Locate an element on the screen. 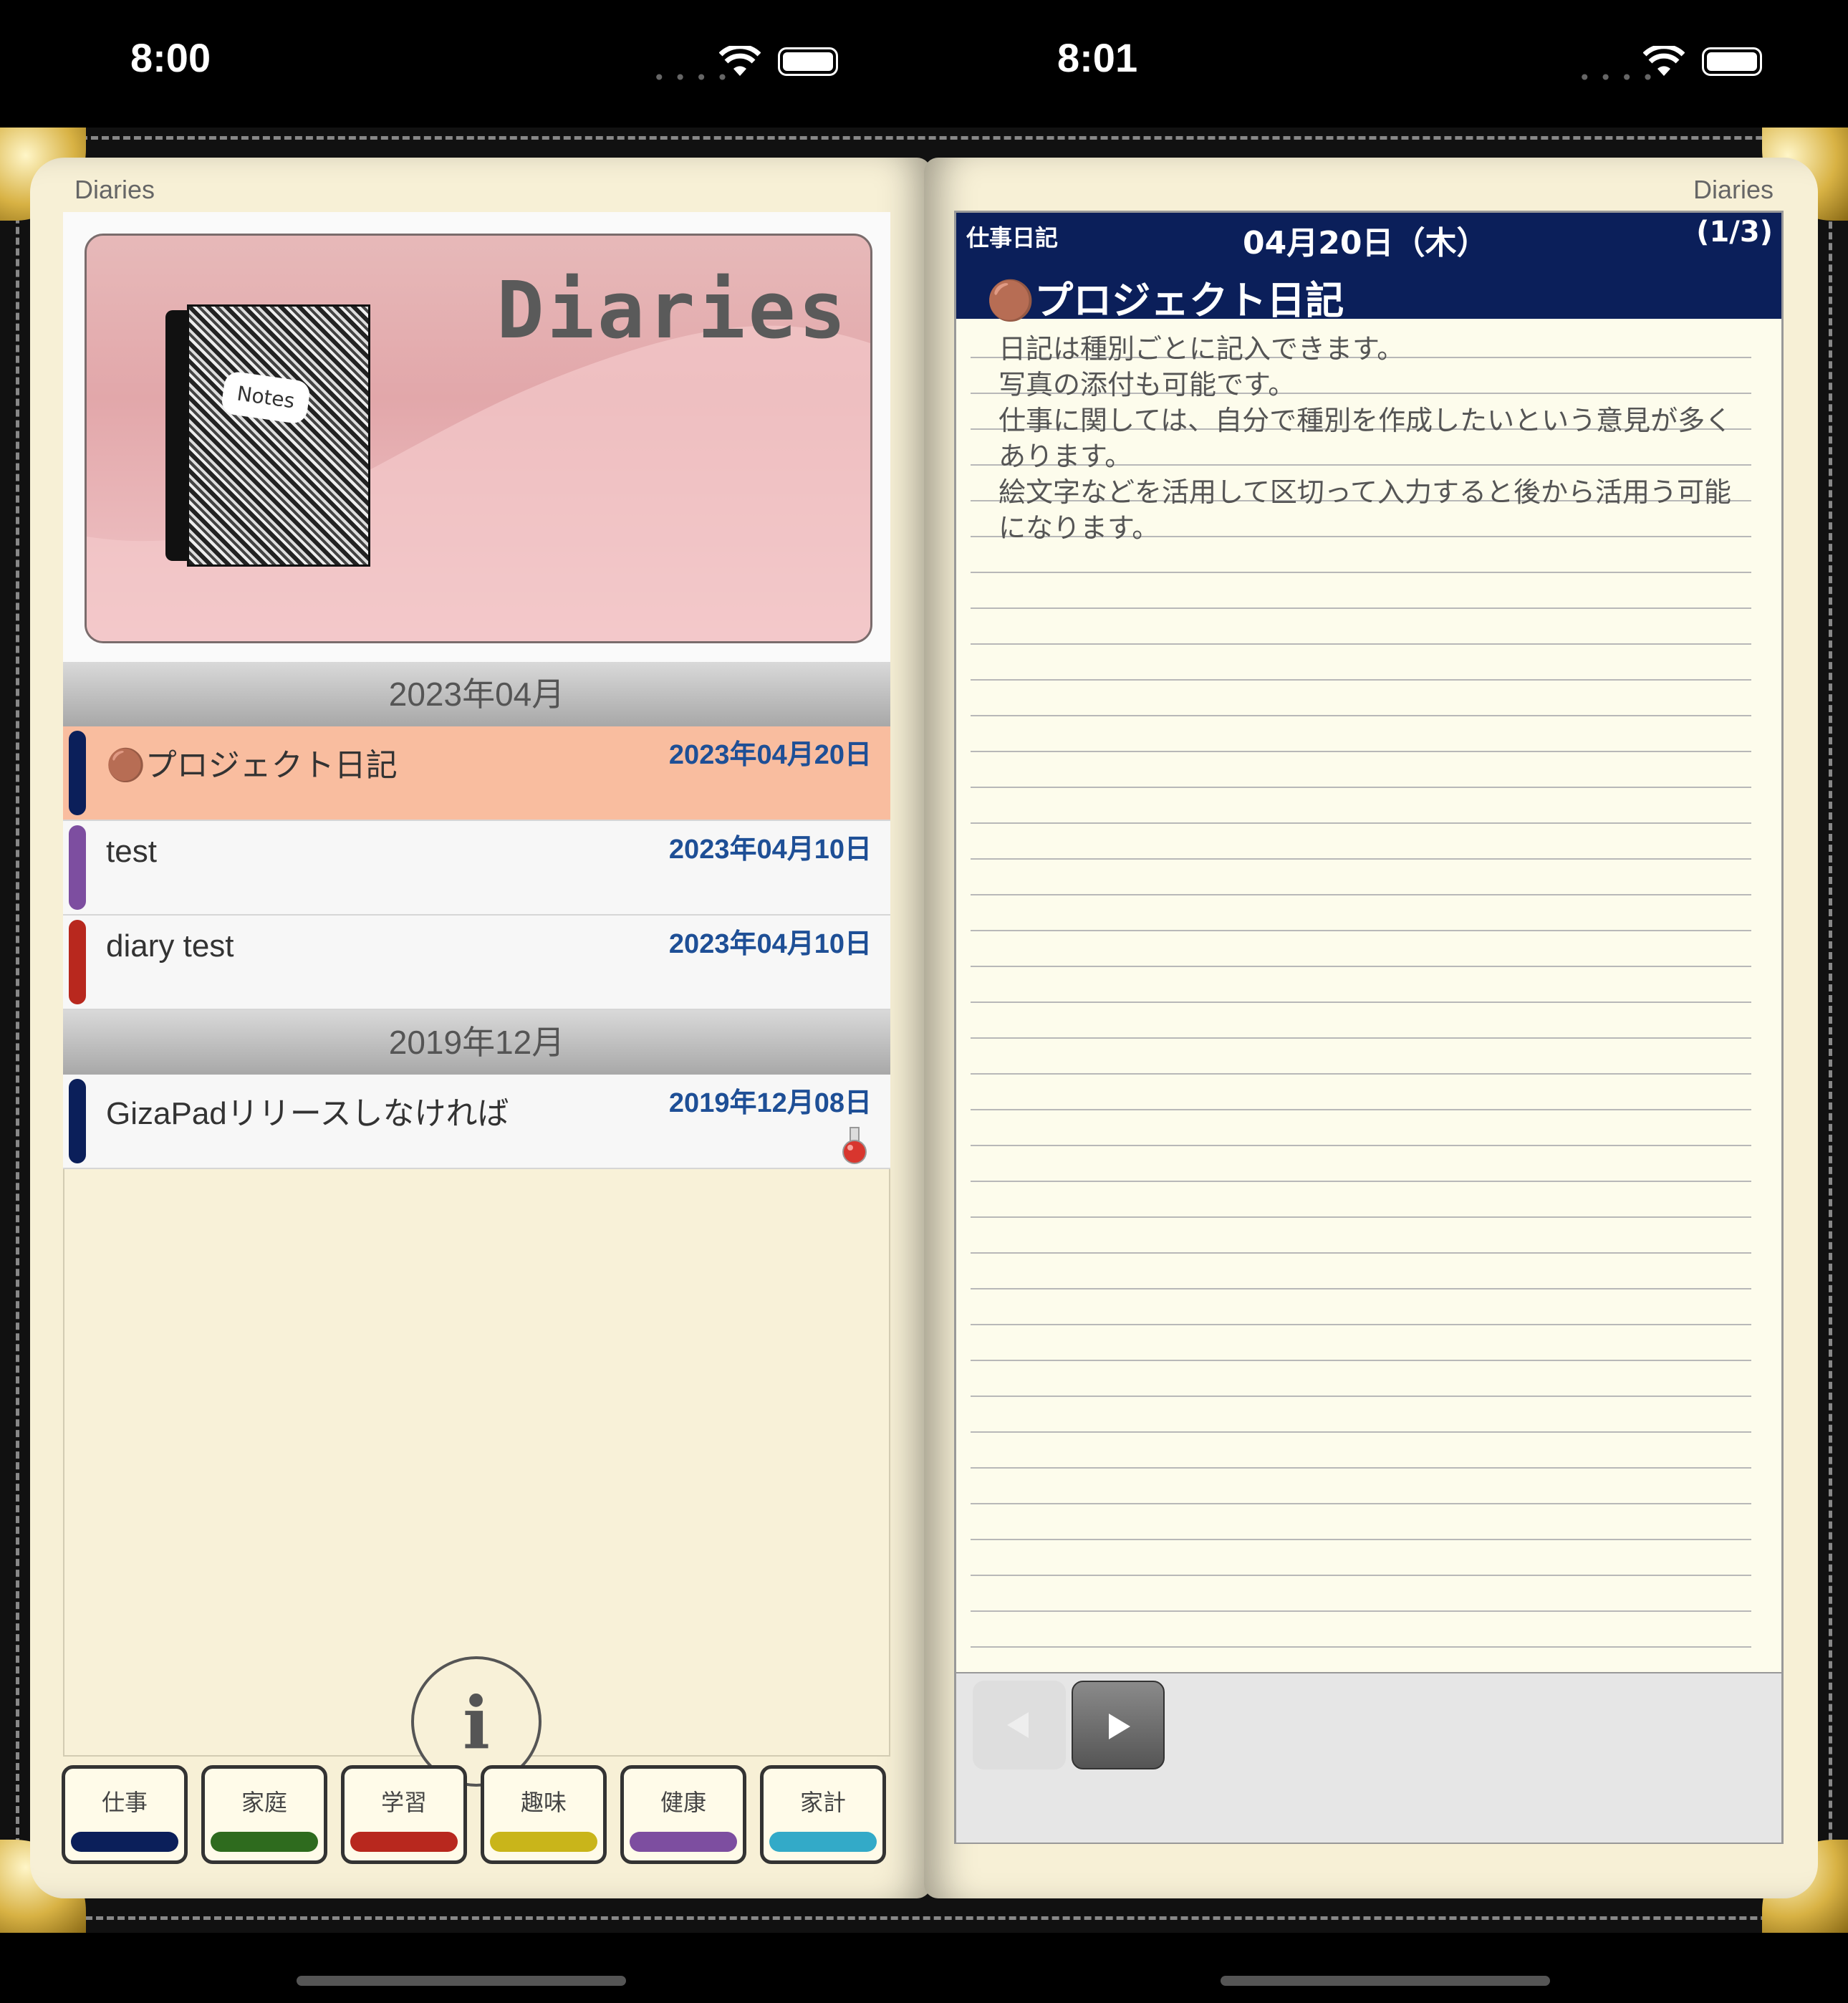 The image size is (1848, 2003). tab-hobby: 趣味 is located at coordinates (544, 1814).